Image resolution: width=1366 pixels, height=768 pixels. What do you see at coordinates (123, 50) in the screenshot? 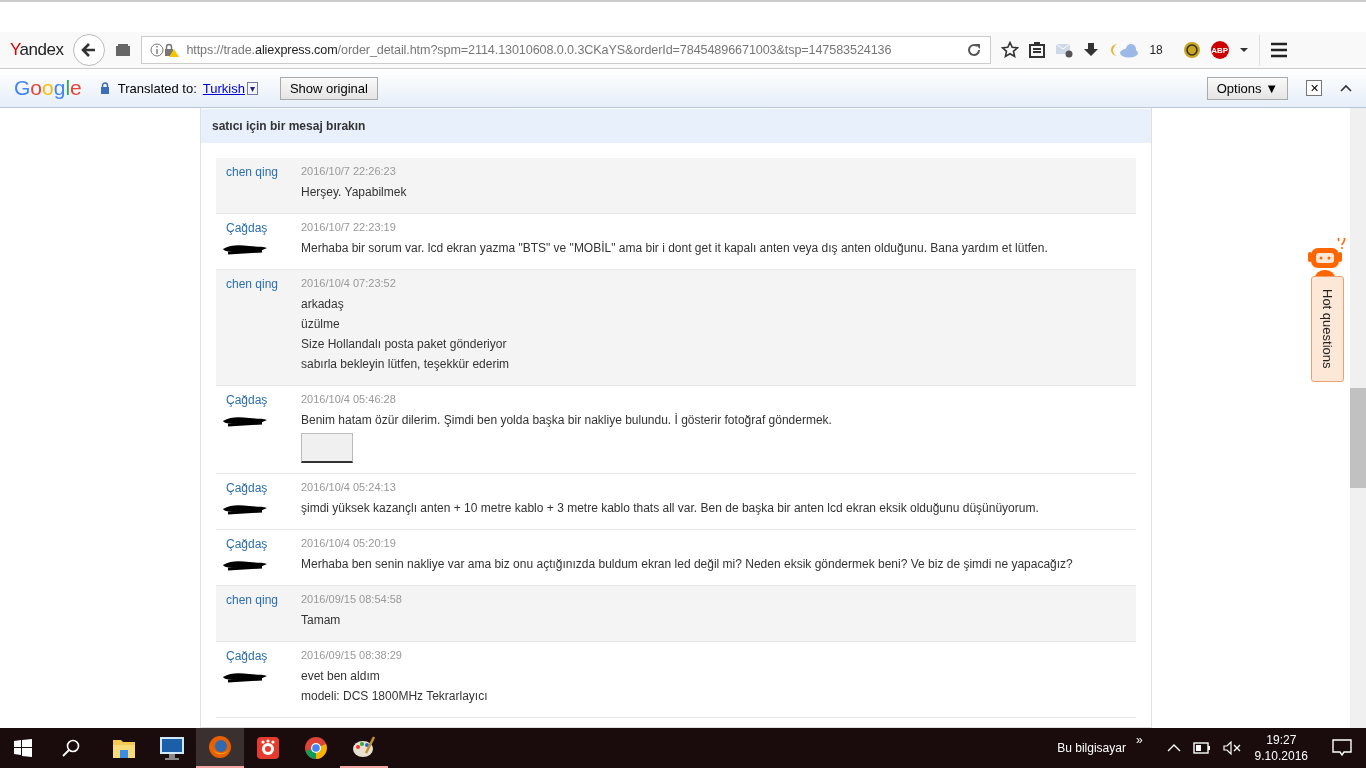
I see `tabs-icon` at bounding box center [123, 50].